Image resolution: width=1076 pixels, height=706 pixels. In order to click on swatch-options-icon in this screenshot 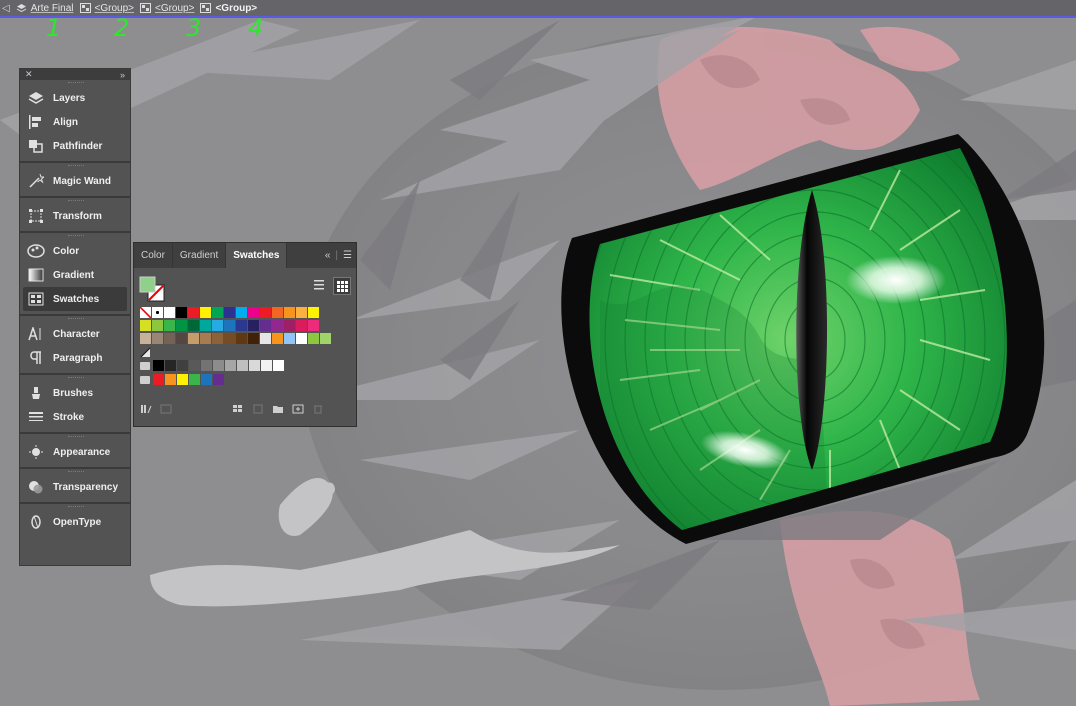, I will do `click(258, 409)`.